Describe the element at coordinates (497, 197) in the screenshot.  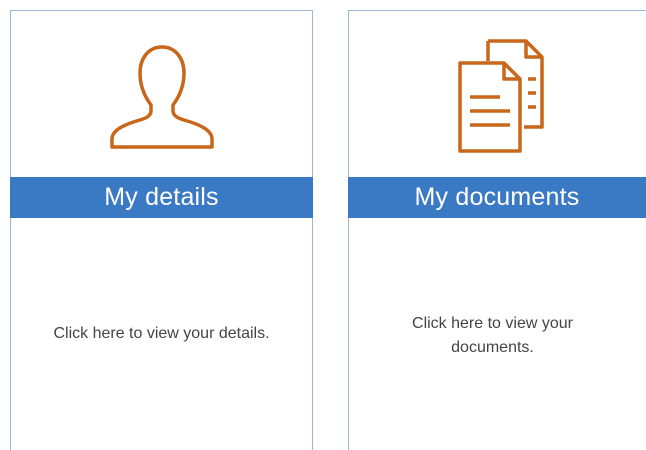
I see `my-documents-title: My documents` at that location.